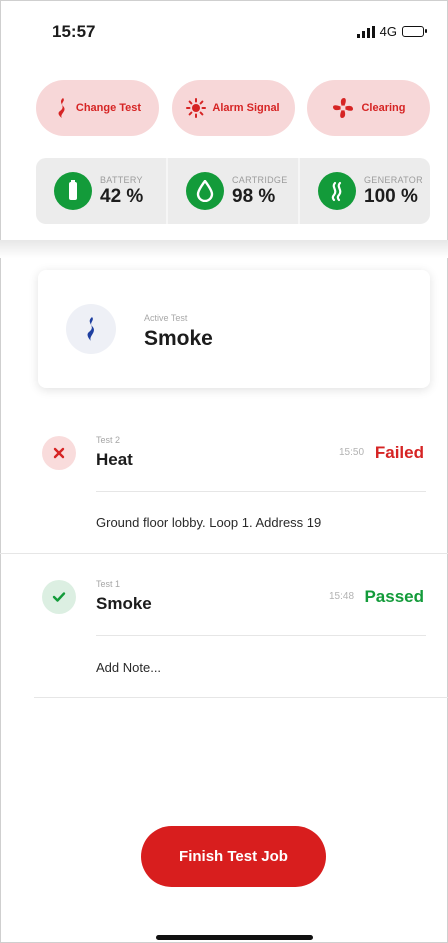 The image size is (448, 943). I want to click on alarm-signal-button: Alarm Signal, so click(233, 108).